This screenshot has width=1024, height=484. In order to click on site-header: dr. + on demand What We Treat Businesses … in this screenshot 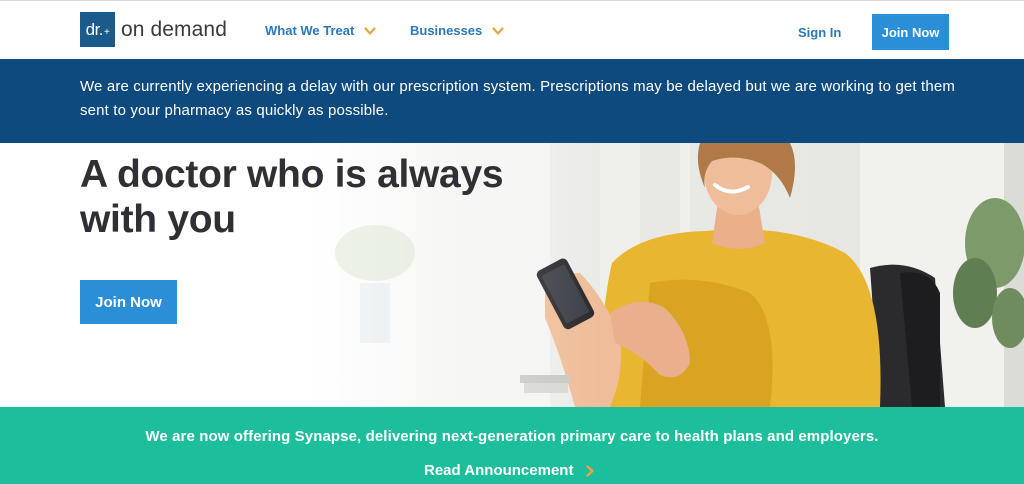, I will do `click(512, 29)`.